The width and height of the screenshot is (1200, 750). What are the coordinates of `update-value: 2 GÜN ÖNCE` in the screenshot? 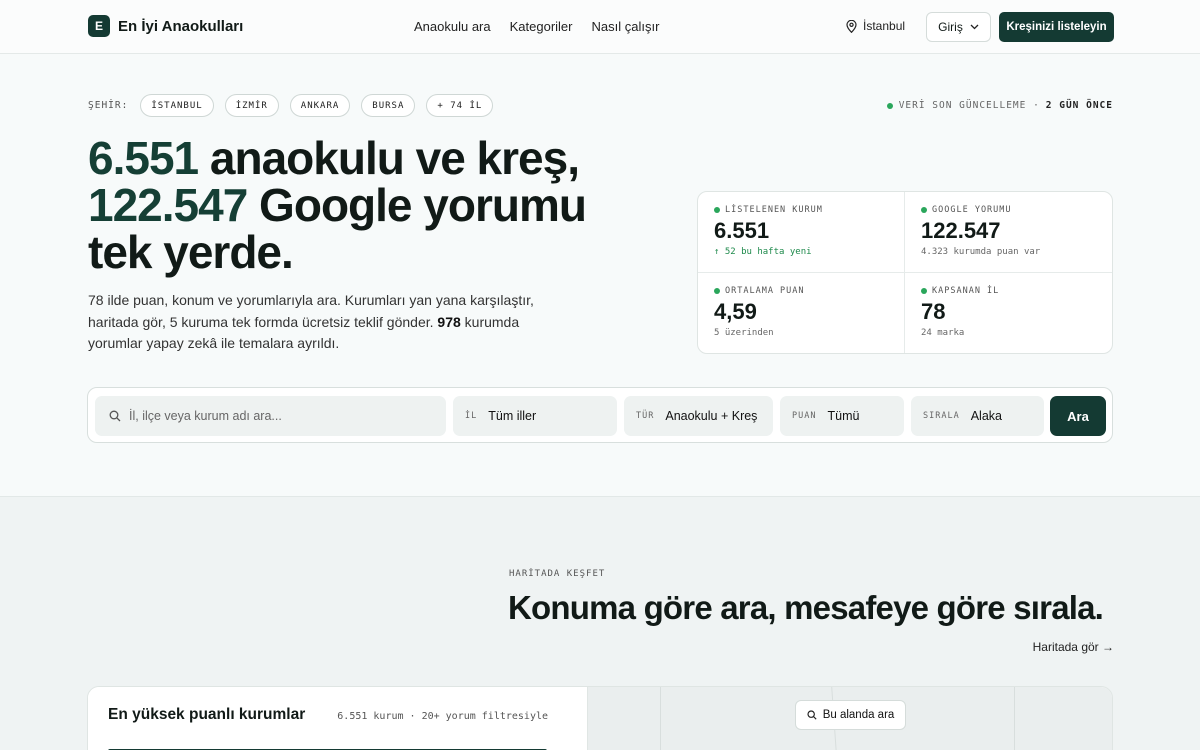 It's located at (1079, 105).